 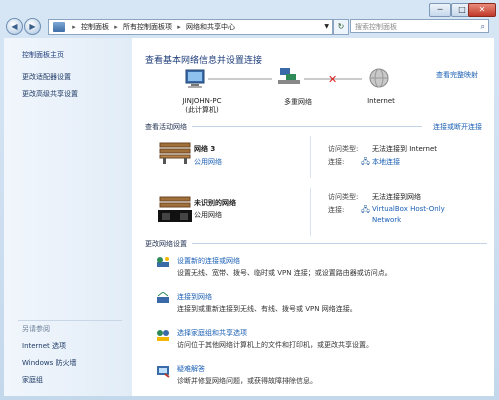 I want to click on task-setup-connection-desc: 设置无线、宽带、拨号、临时或 VPN 连接；或设置路由器或访问点。, so click(x=284, y=273).